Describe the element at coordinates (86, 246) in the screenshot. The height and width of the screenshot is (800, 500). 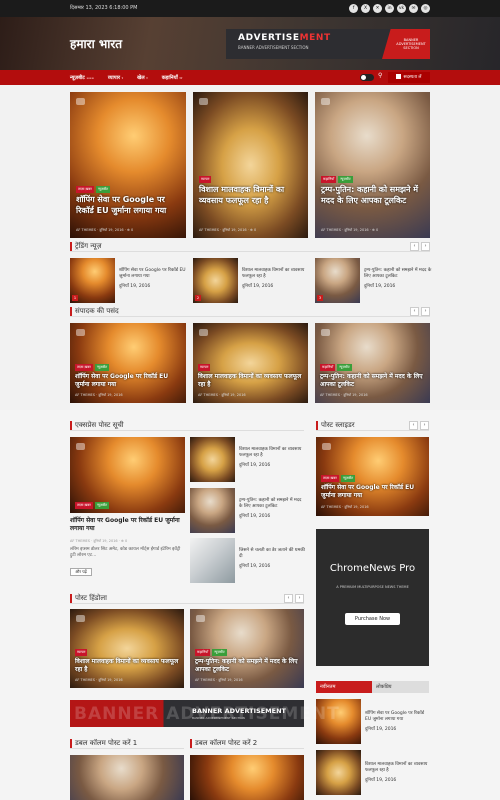
I see `section-title: ट्रेंडिंग न्यूज़` at that location.